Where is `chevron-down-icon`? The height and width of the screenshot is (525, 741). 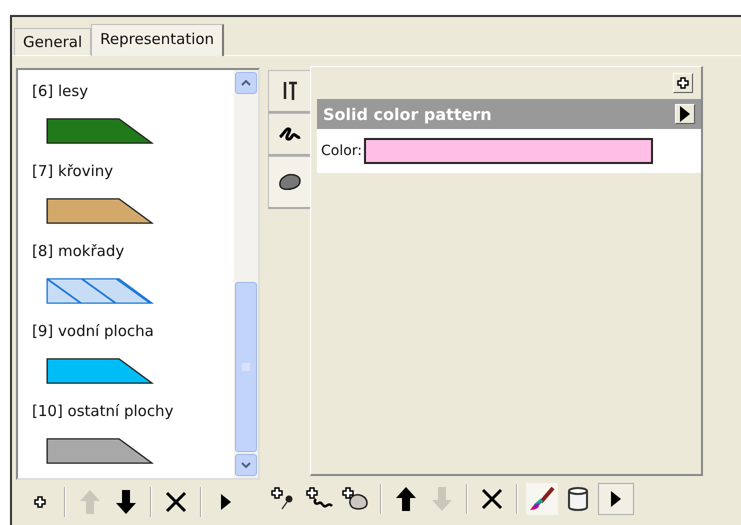 chevron-down-icon is located at coordinates (246, 465).